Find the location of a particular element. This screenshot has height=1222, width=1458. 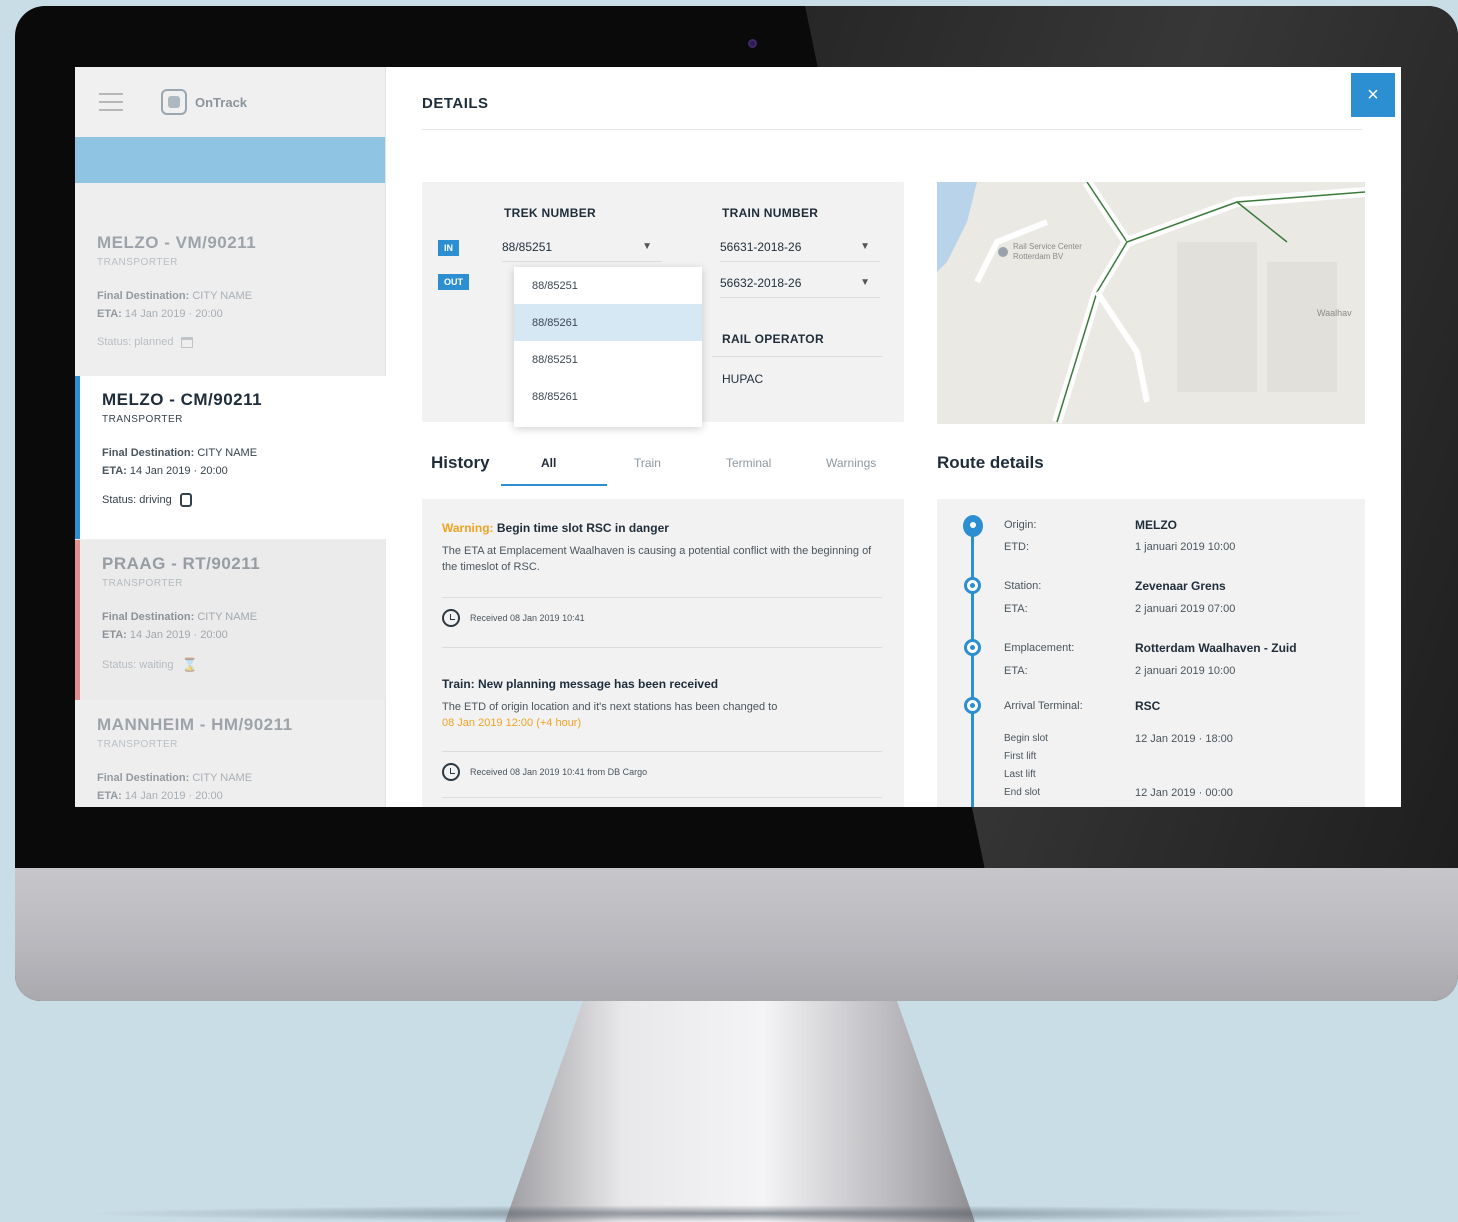

slot-value: 12 Jan 2019 · 18:00 is located at coordinates (1184, 739).